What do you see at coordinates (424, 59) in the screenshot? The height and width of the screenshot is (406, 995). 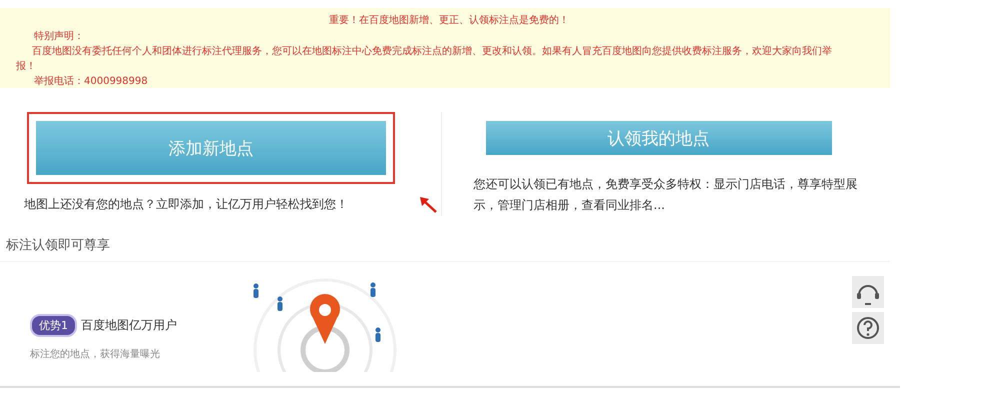 I see `declaration-text: 百度地图没有委托任何个人和团体进行标注代理服务，您可以在地图标注中心免费完成标注点的新增、更改和认领。如果有人冒充百度地图向您提供收费标注服务，欢迎大家向我们举报！` at bounding box center [424, 59].